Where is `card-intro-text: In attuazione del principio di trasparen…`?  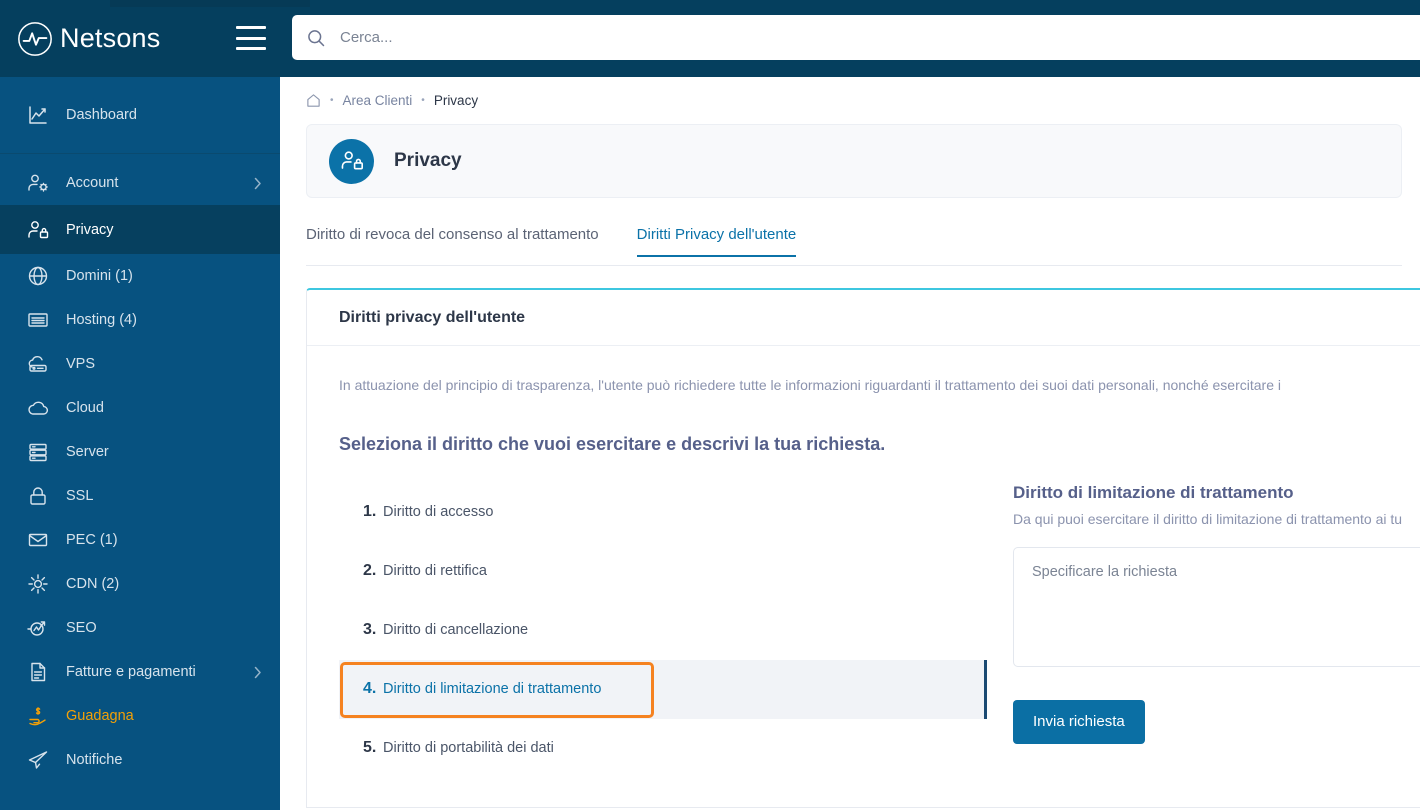
card-intro-text: In attuazione del principio di trasparen… is located at coordinates (810, 385).